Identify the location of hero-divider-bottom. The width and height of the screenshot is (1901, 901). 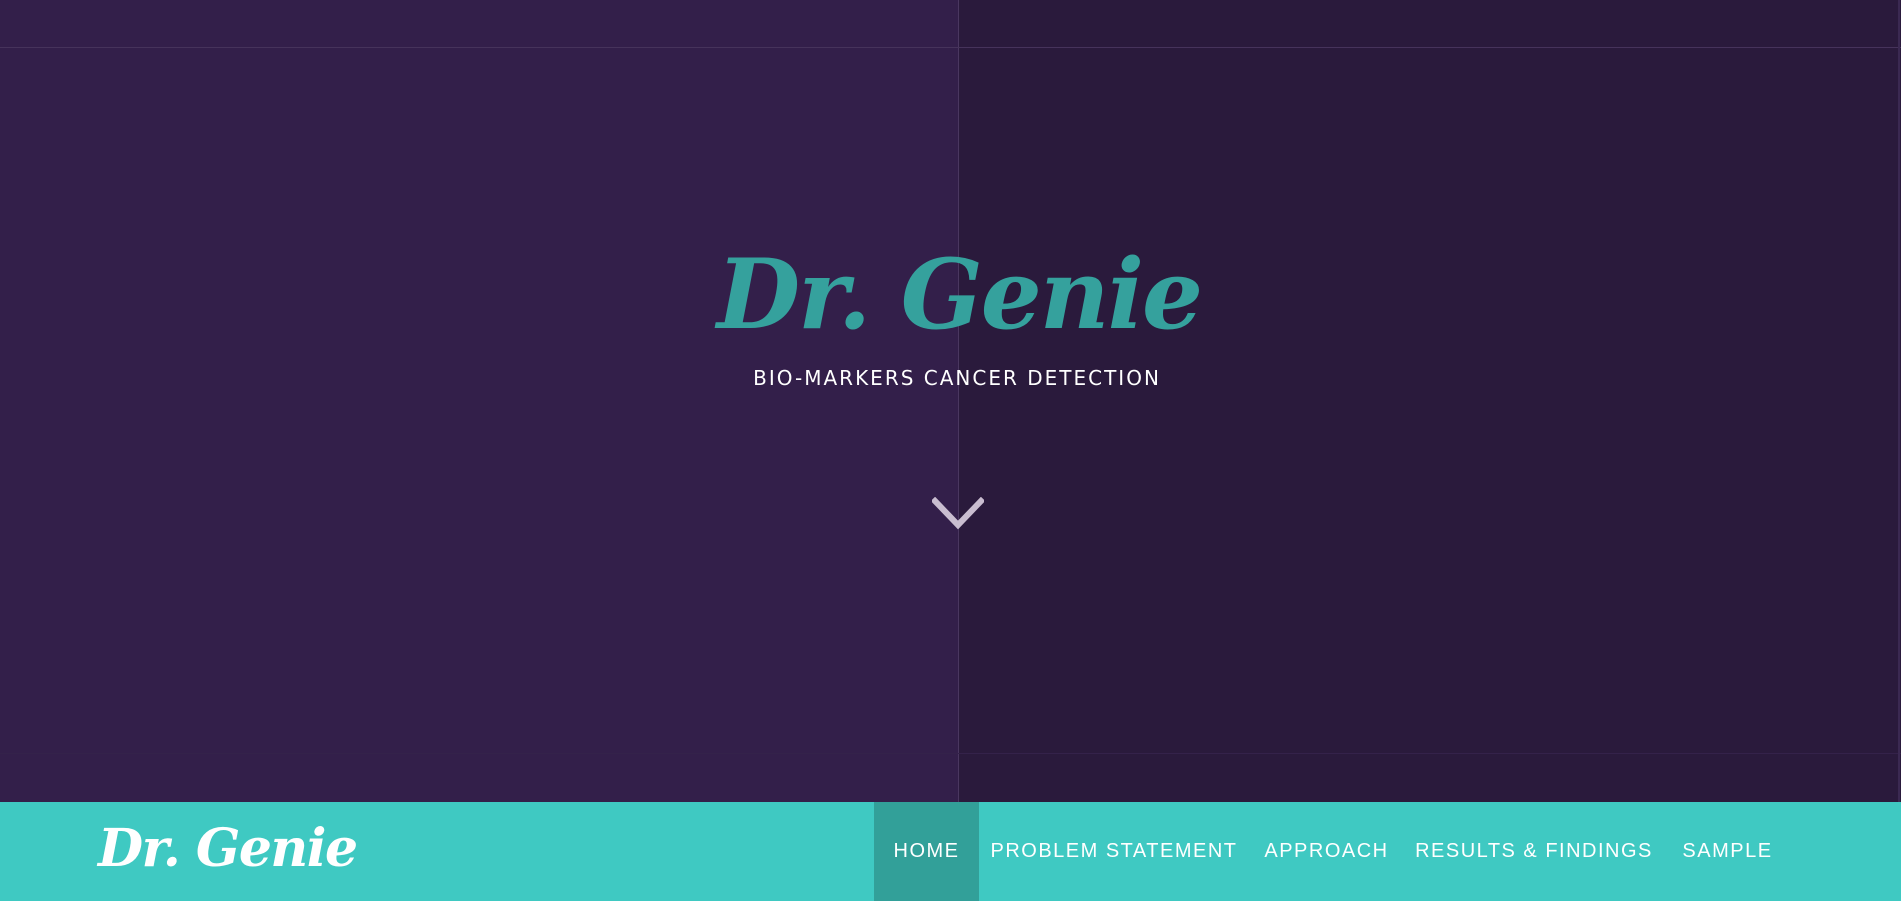
(950, 753).